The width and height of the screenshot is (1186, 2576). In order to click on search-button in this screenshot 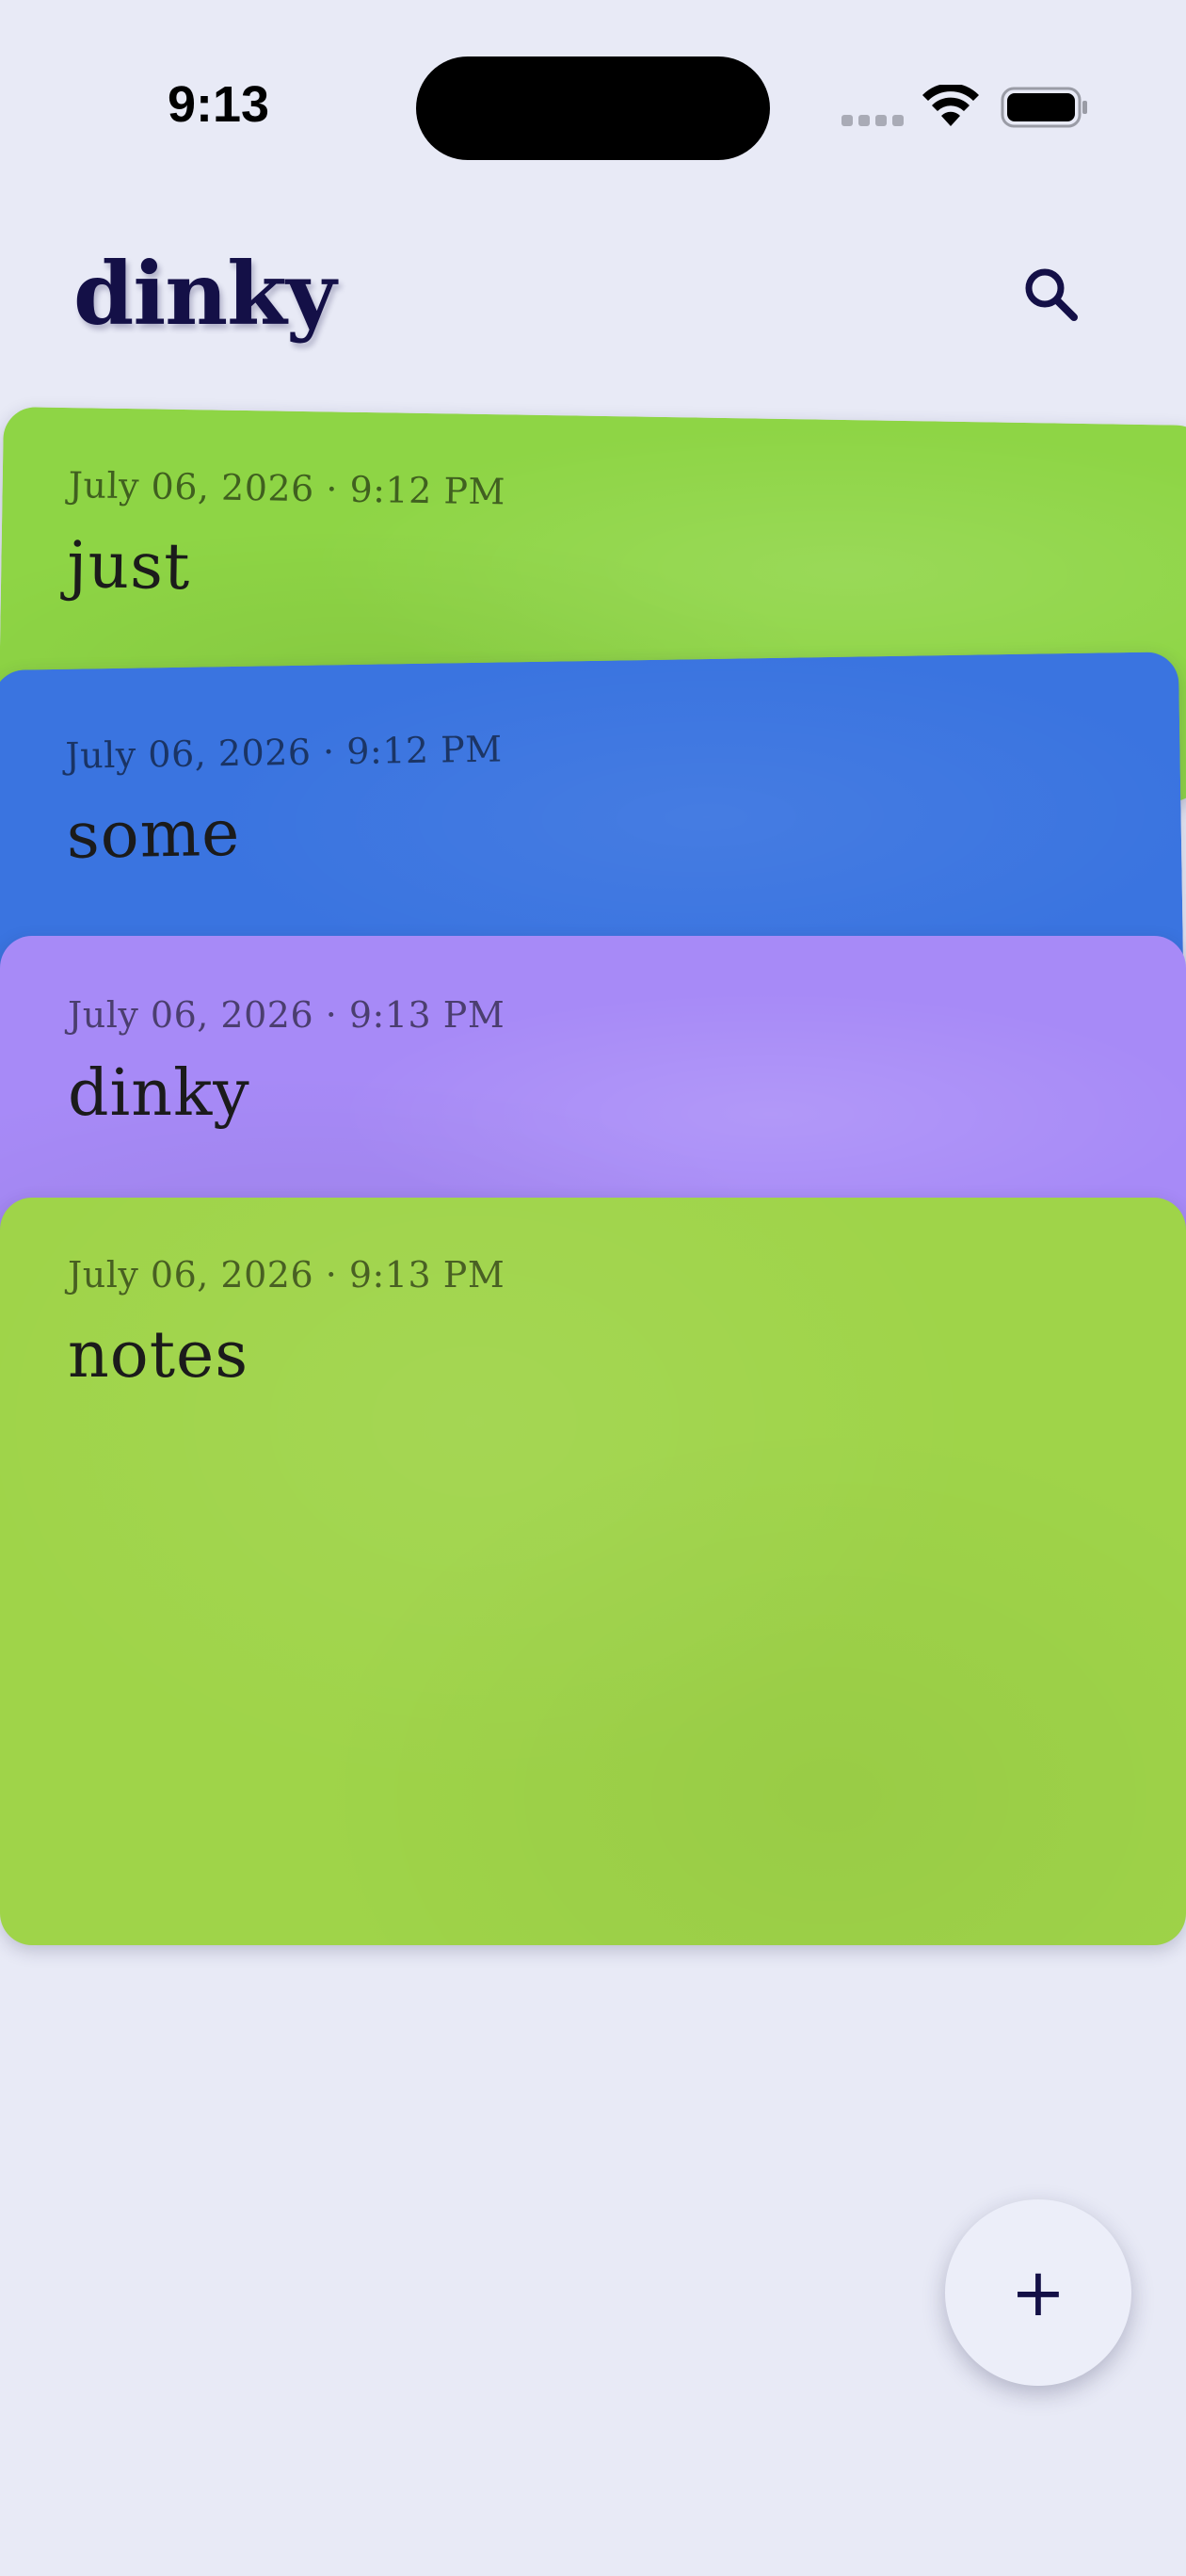, I will do `click(1050, 293)`.